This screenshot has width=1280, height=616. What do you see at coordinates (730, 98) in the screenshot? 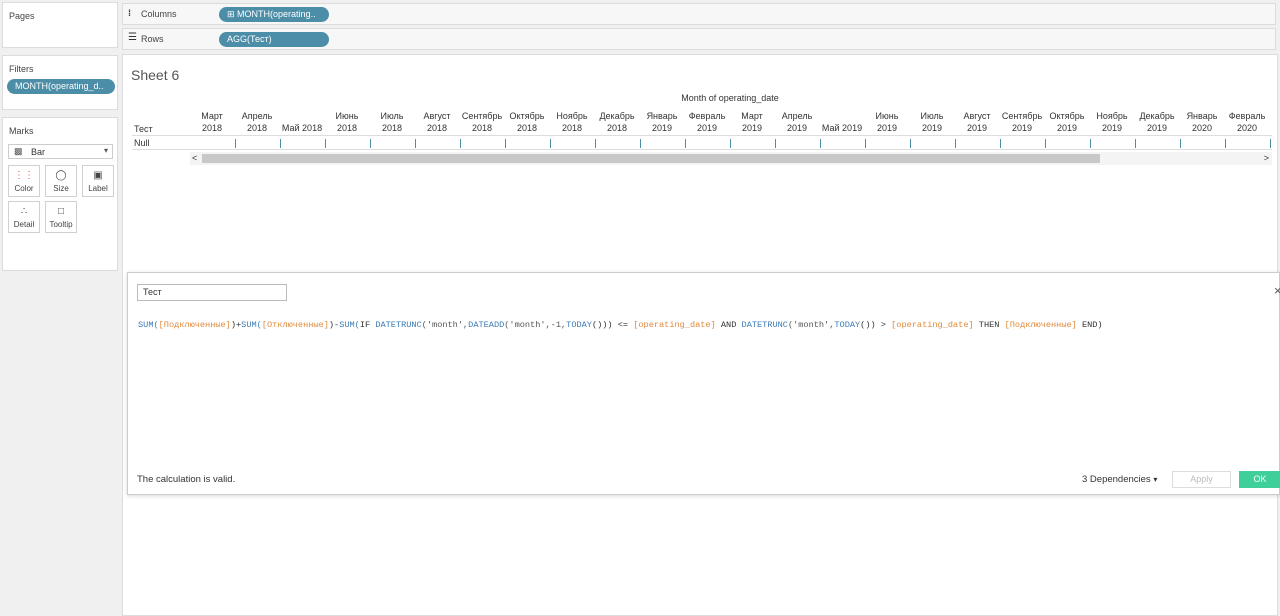
I see `column-header-title: Month of operating_date` at bounding box center [730, 98].